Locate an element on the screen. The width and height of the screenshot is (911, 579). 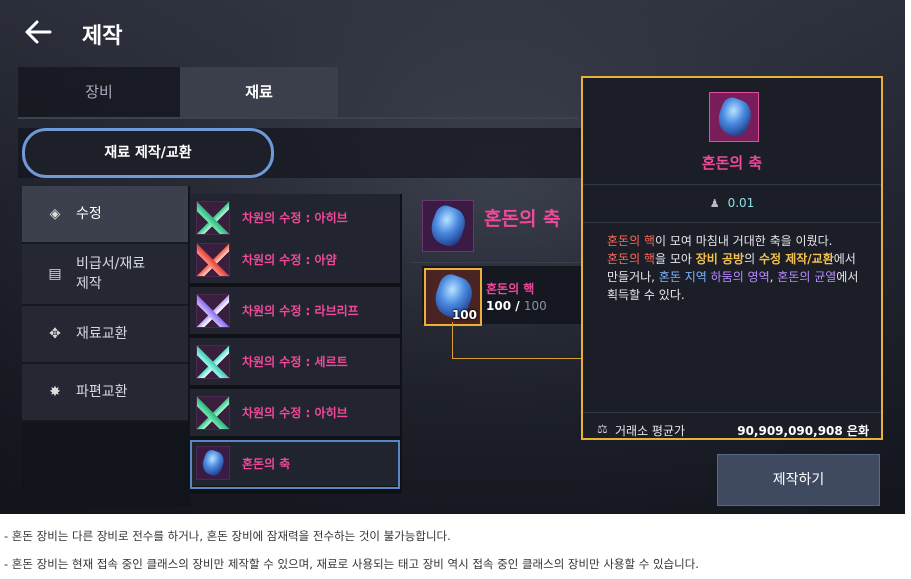
item-name: 차원의 수정 : 라브리프 is located at coordinates (300, 311).